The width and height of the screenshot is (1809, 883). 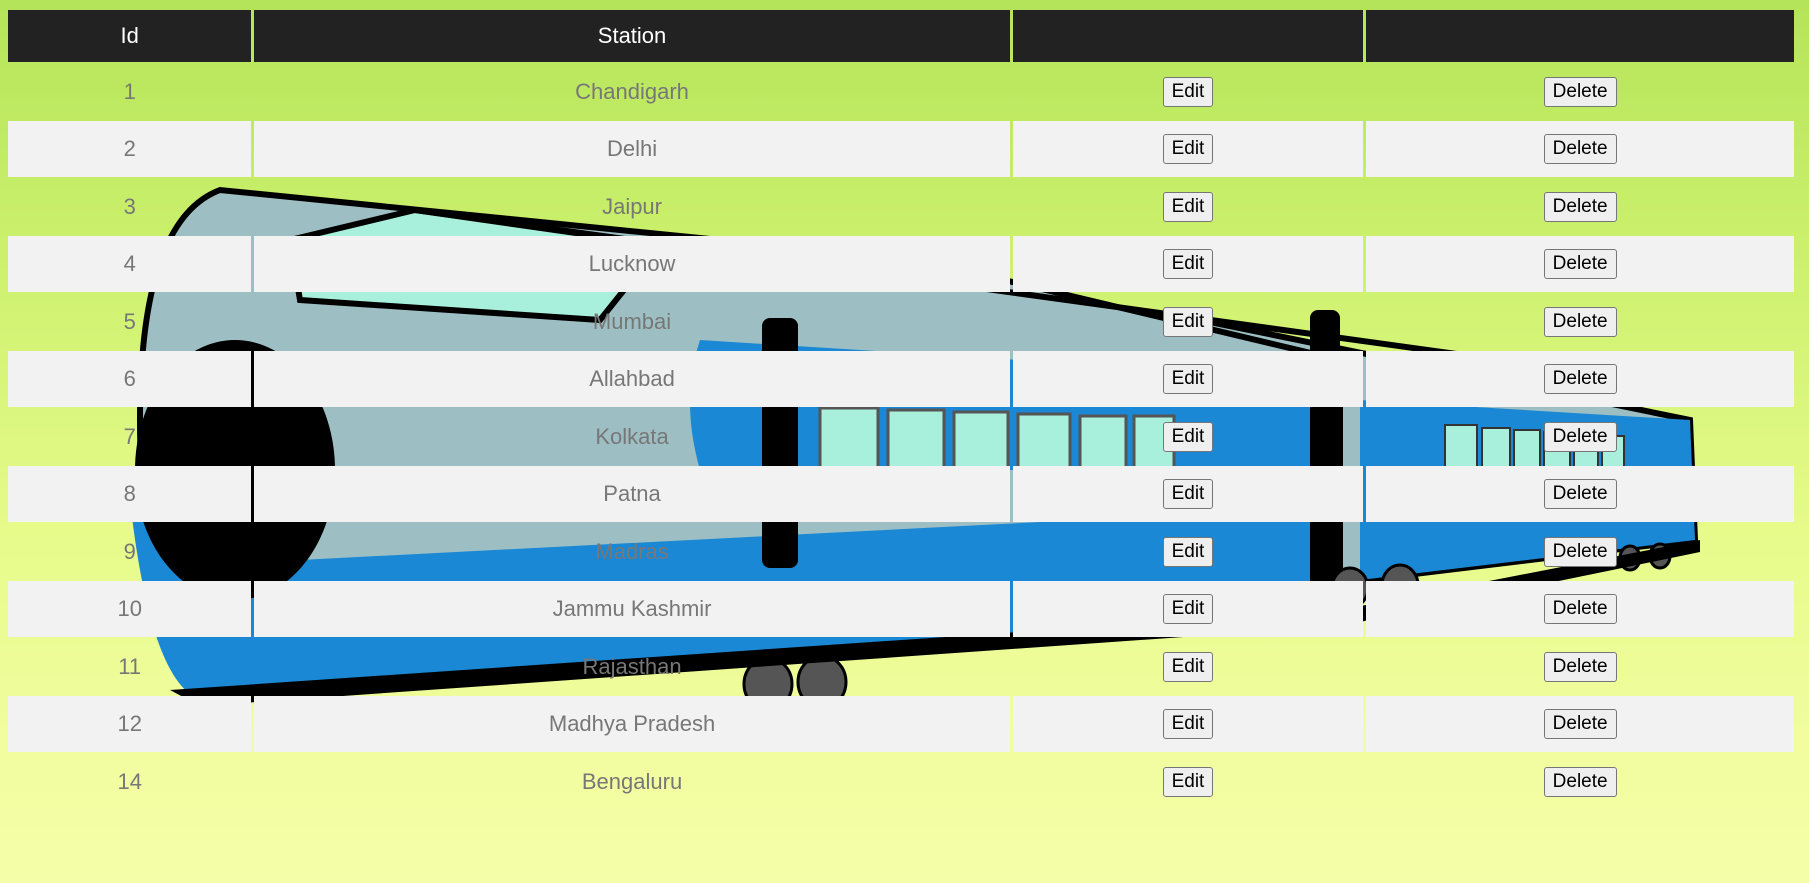 I want to click on table-row: 1 Chandigarh Edit Delete, so click(x=901, y=91).